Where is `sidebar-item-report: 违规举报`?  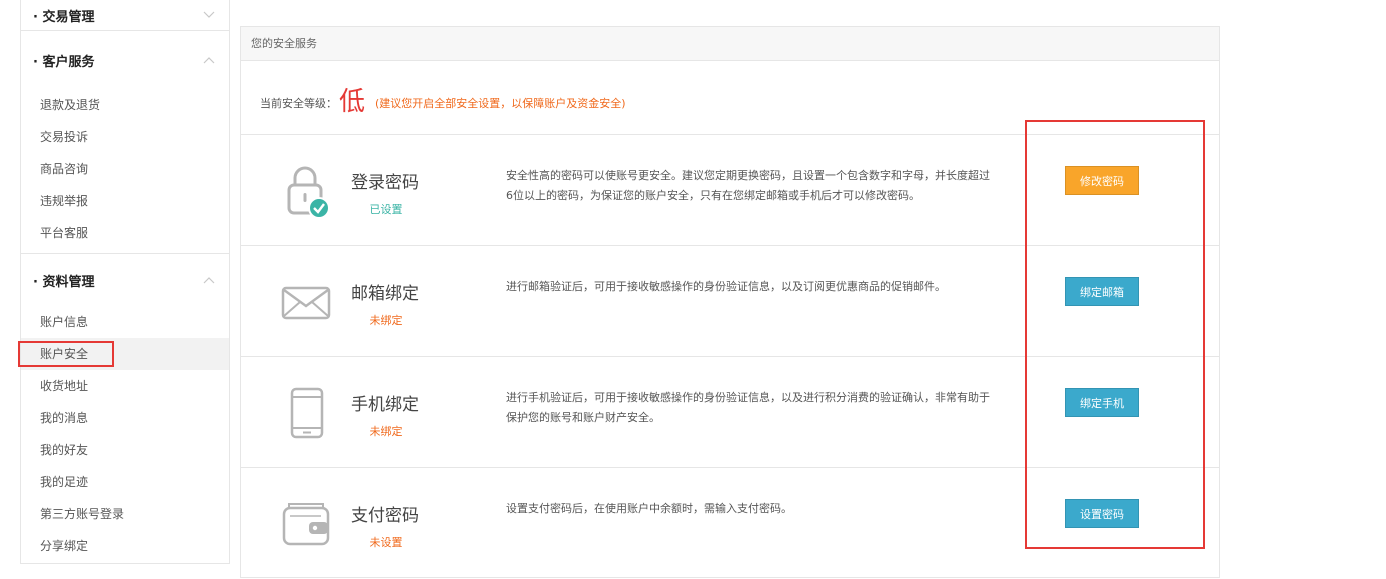
sidebar-item-report: 违规举报 is located at coordinates (125, 201).